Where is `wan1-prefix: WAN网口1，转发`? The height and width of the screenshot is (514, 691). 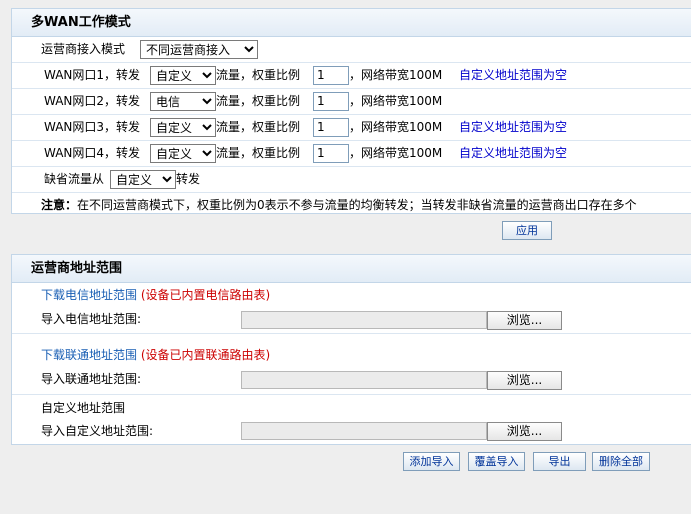 wan1-prefix: WAN网口1，转发 is located at coordinates (92, 75).